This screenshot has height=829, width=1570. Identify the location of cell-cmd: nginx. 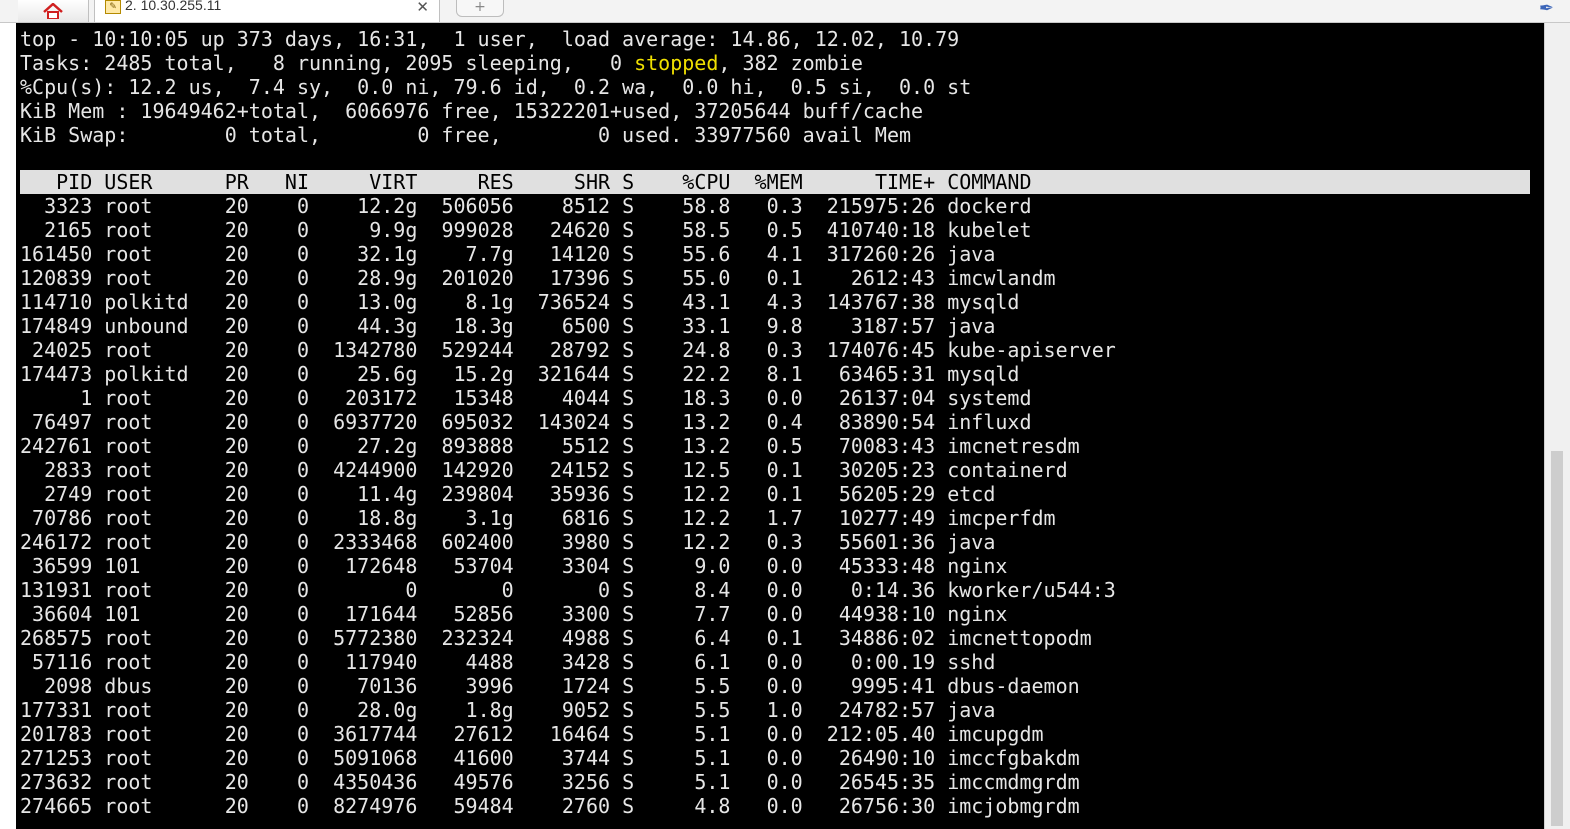
(971, 566).